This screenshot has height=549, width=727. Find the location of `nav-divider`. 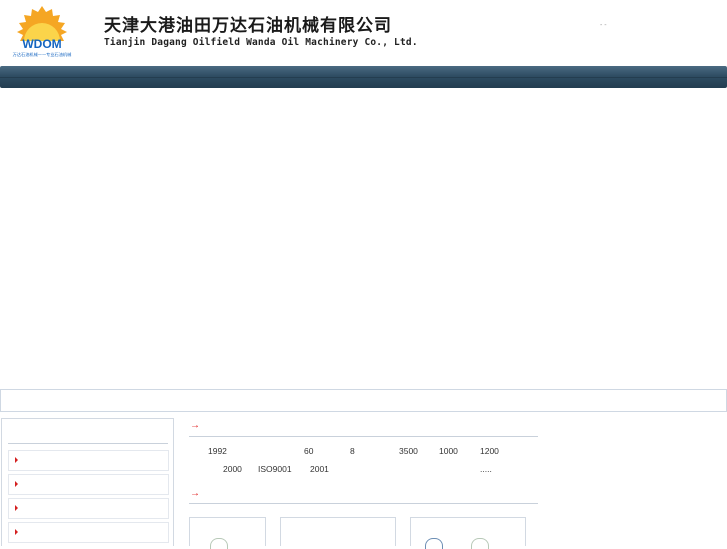

nav-divider is located at coordinates (363, 77).